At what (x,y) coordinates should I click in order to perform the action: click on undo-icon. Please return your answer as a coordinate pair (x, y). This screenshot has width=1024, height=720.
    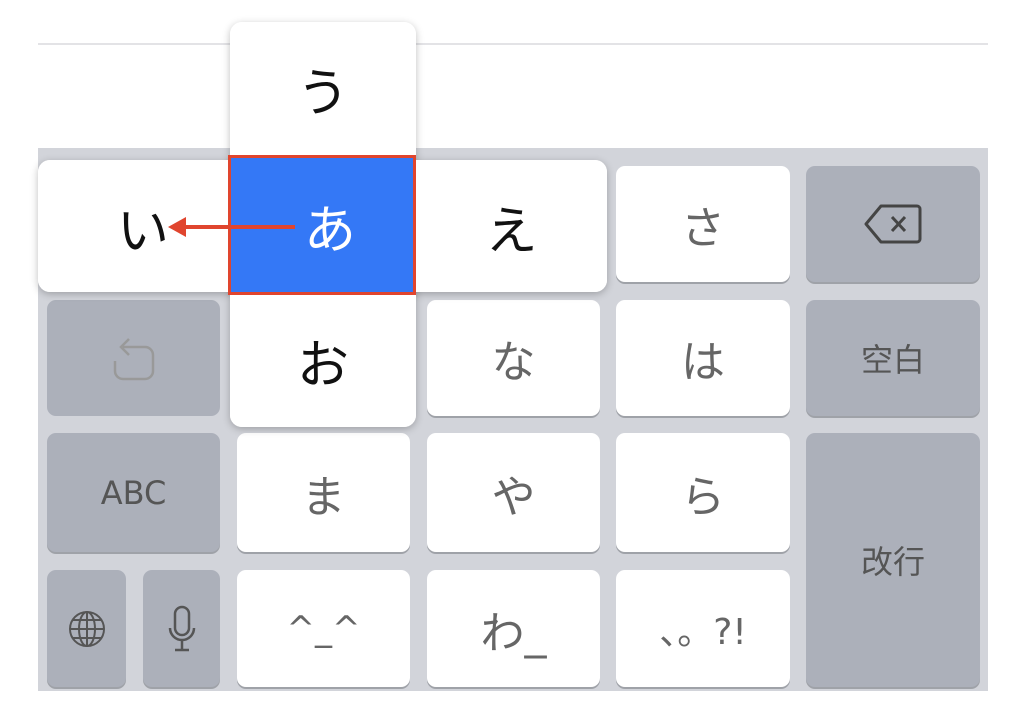
    Looking at the image, I should click on (133, 359).